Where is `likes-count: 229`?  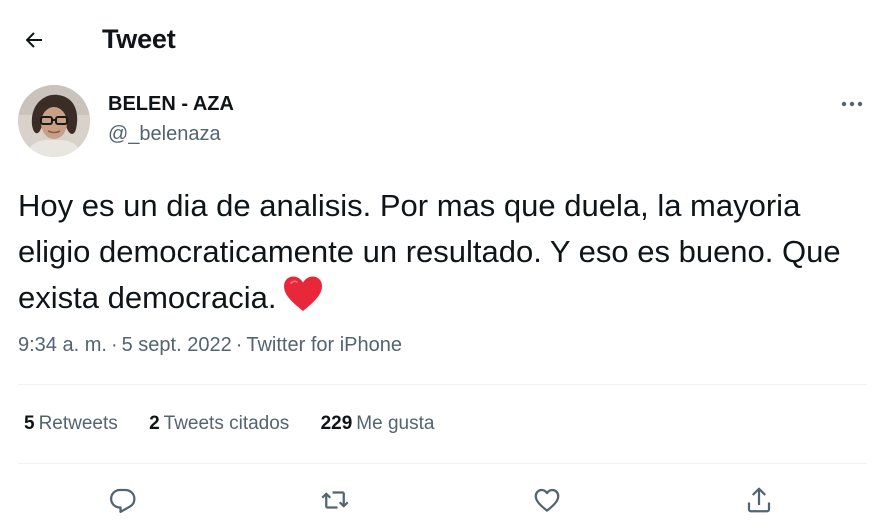
likes-count: 229 is located at coordinates (336, 423).